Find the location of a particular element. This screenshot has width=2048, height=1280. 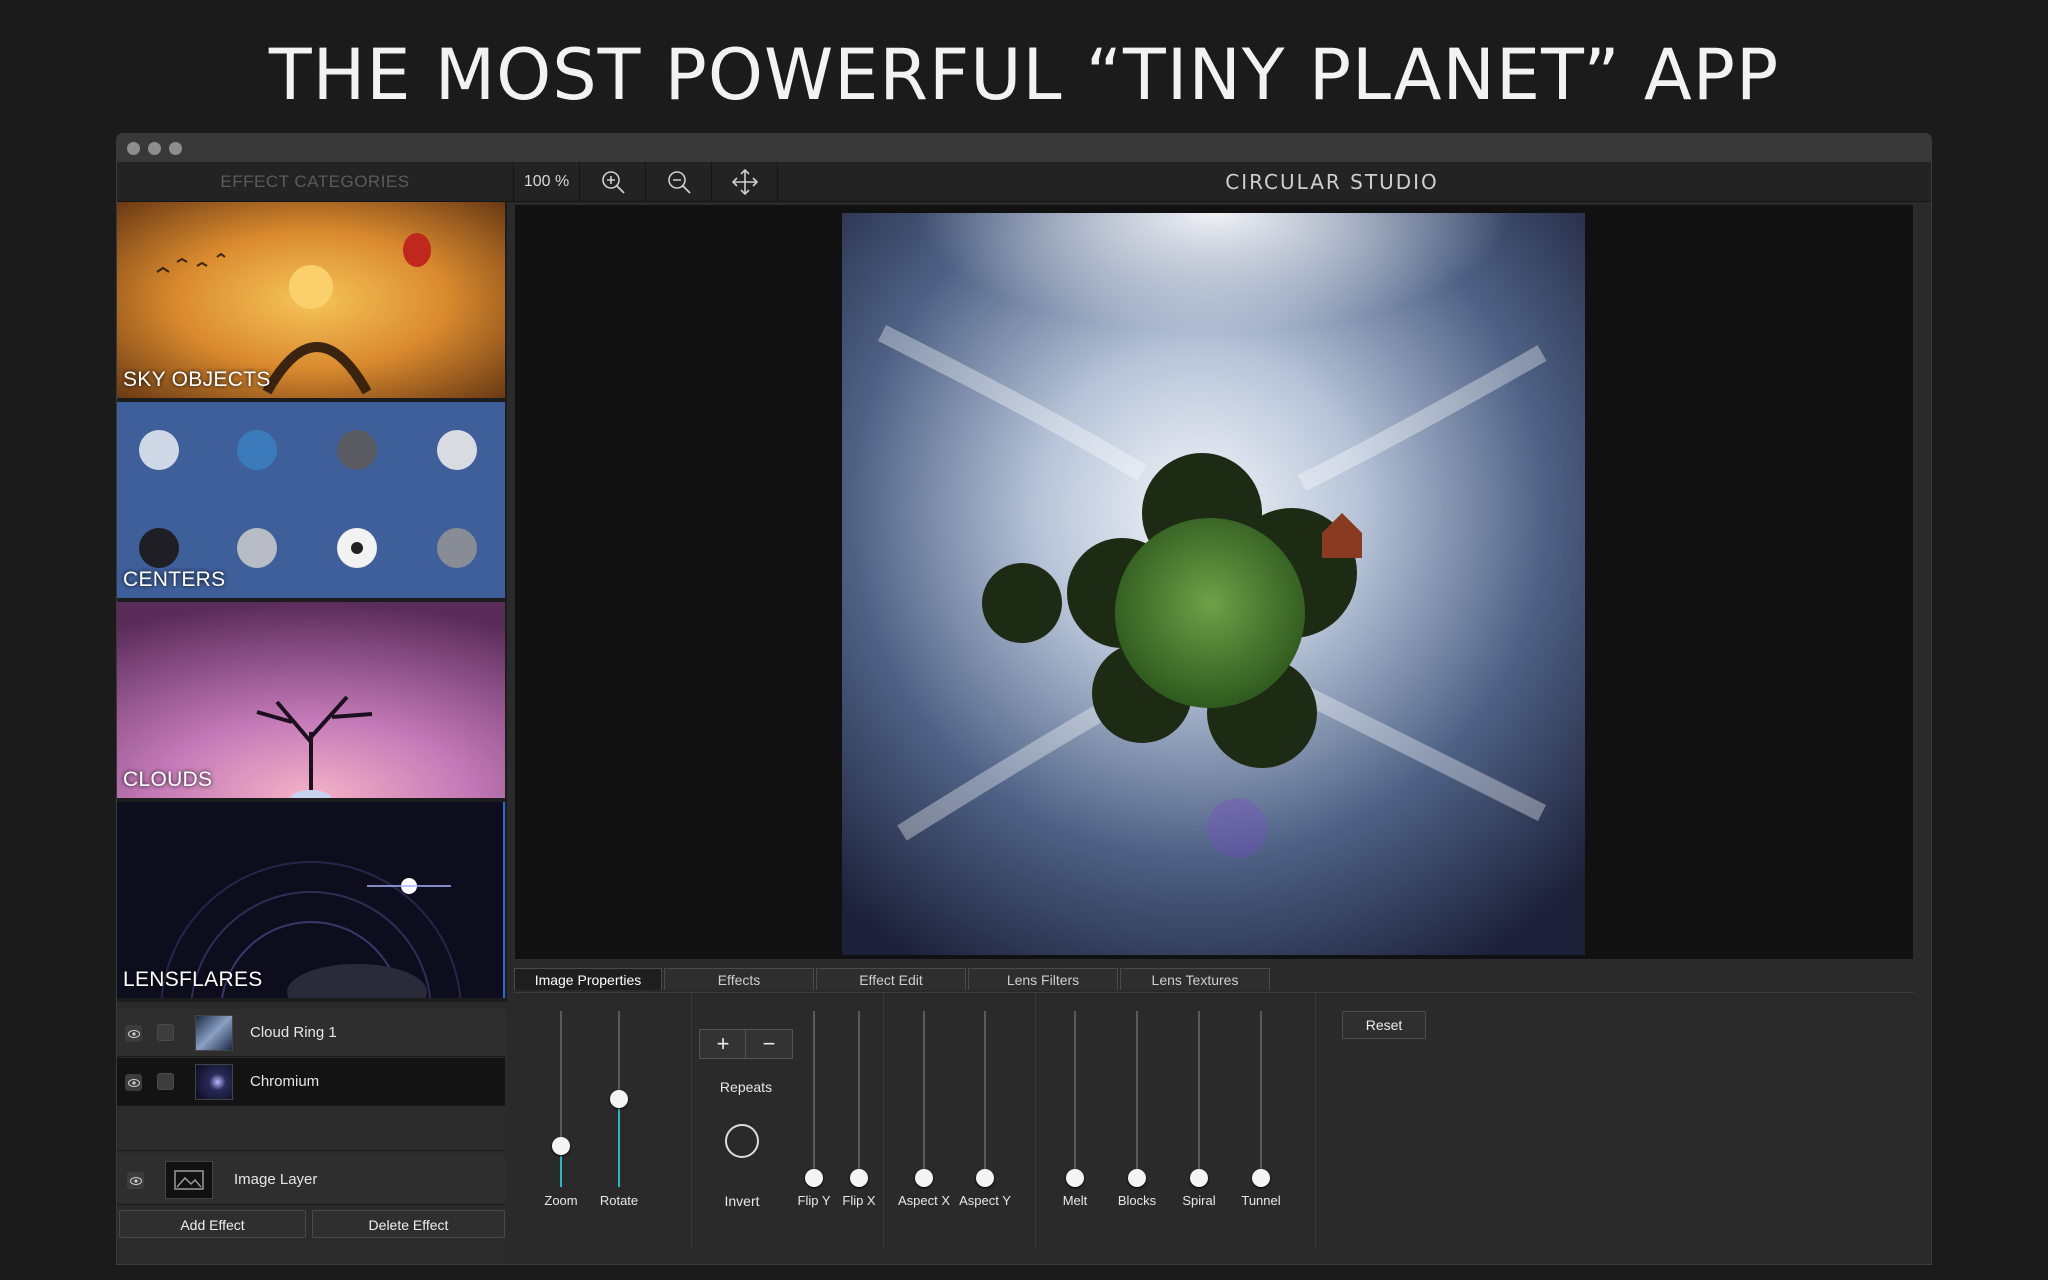

flip-x-slider is located at coordinates (859, 1101).